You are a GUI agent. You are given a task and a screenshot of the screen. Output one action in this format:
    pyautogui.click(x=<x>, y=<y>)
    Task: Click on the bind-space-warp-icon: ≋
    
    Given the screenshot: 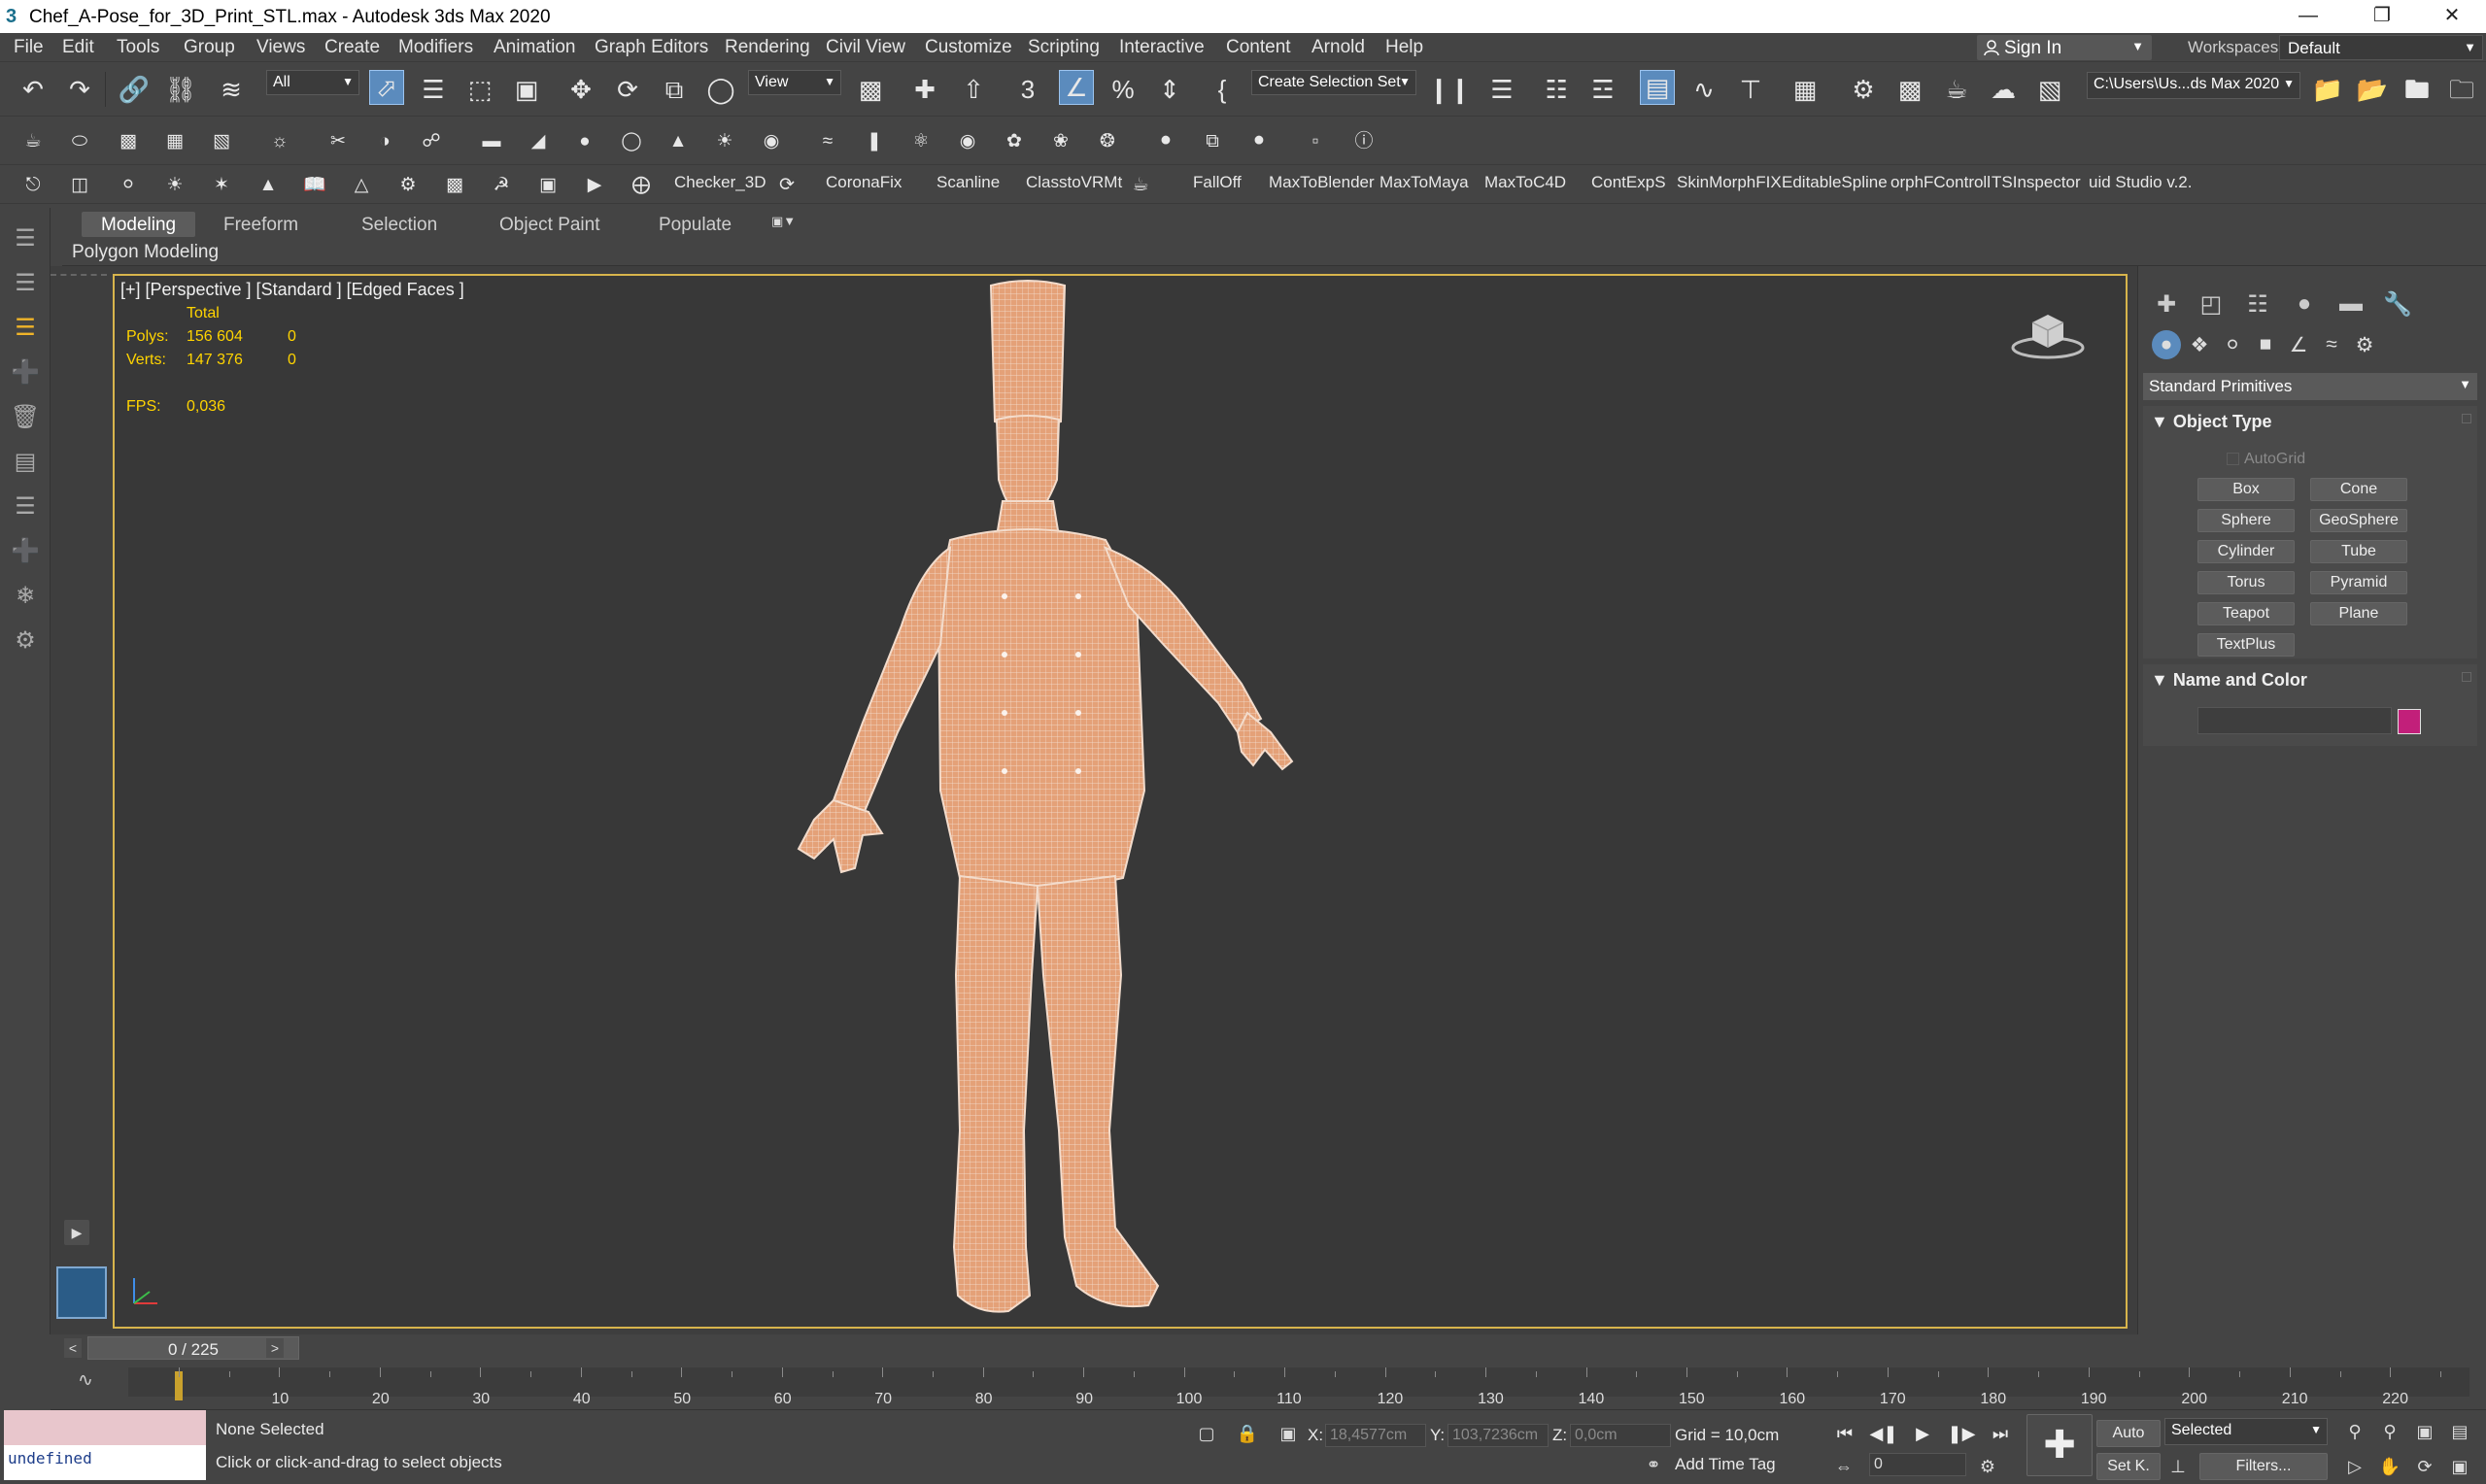 What is the action you would take?
    pyautogui.click(x=231, y=90)
    